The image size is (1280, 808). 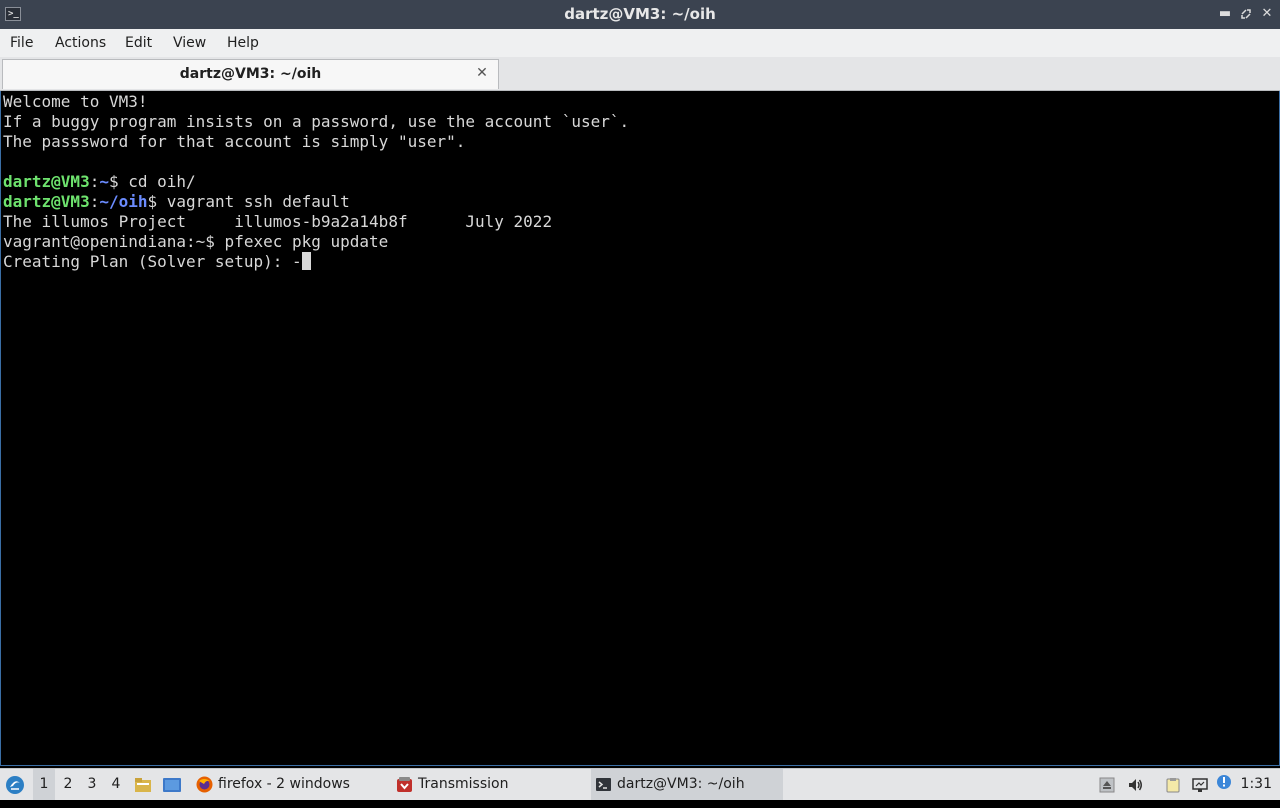 What do you see at coordinates (104, 181) in the screenshot?
I see `prompt-path: ~` at bounding box center [104, 181].